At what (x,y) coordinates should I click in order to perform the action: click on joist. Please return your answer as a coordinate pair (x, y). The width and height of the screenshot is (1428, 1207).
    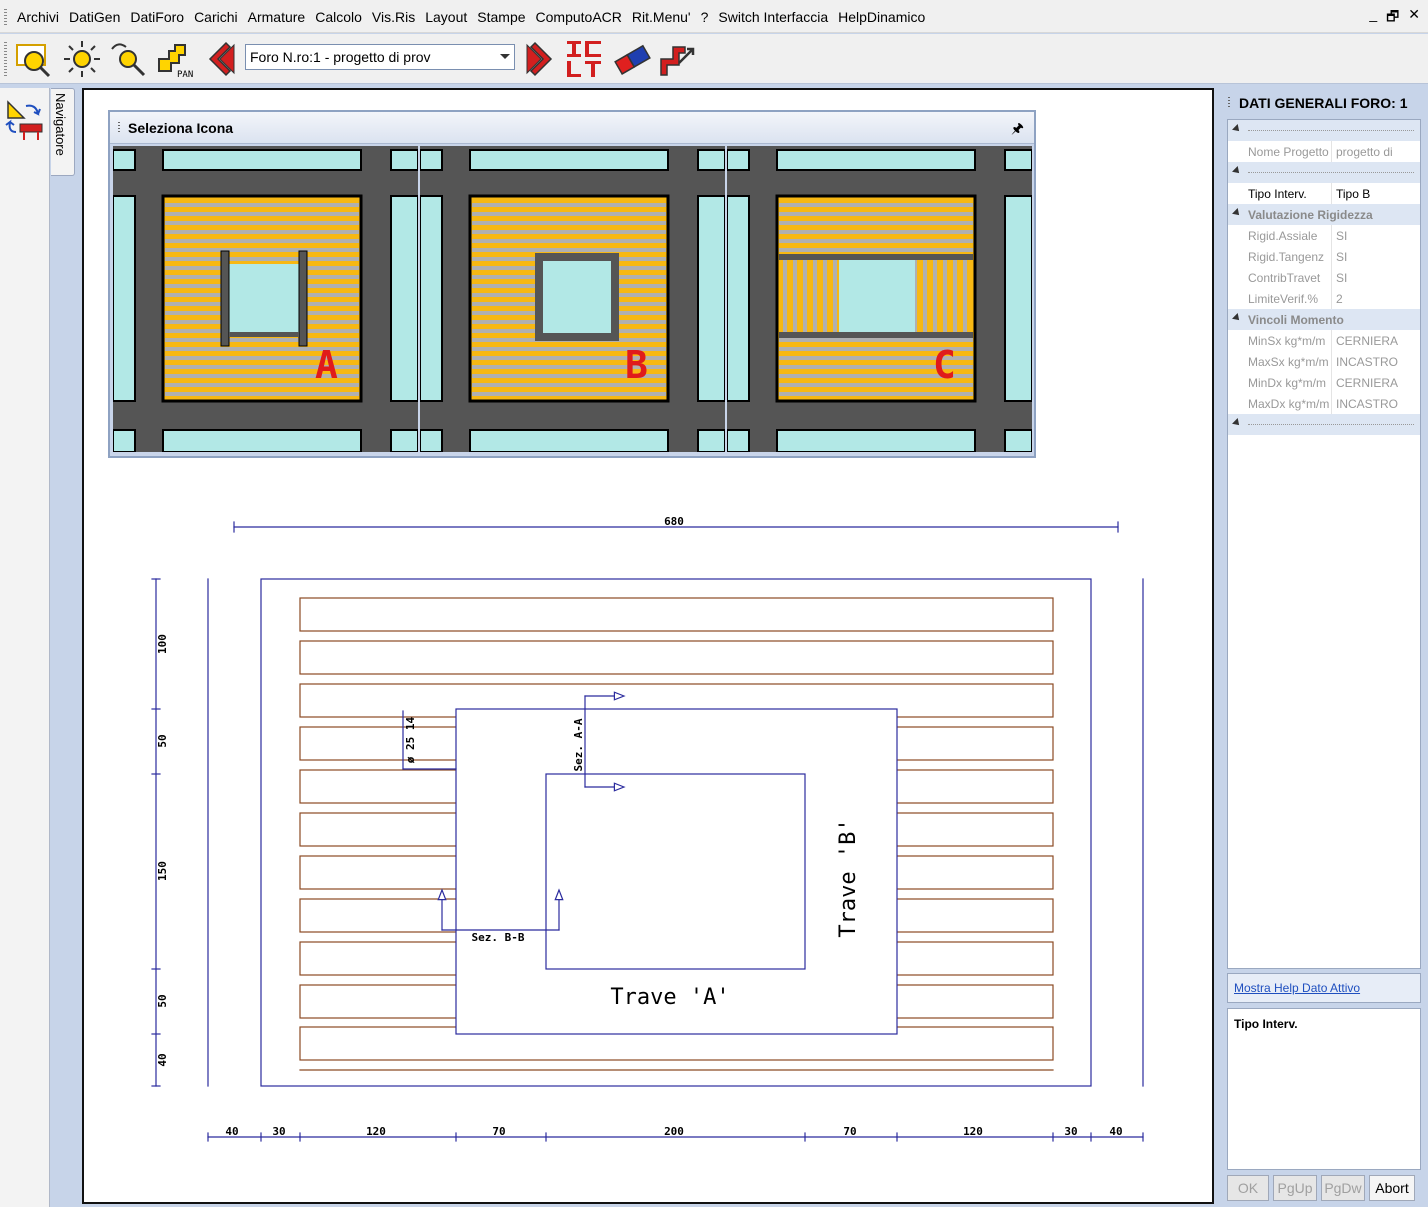
    Looking at the image, I should click on (676, 657).